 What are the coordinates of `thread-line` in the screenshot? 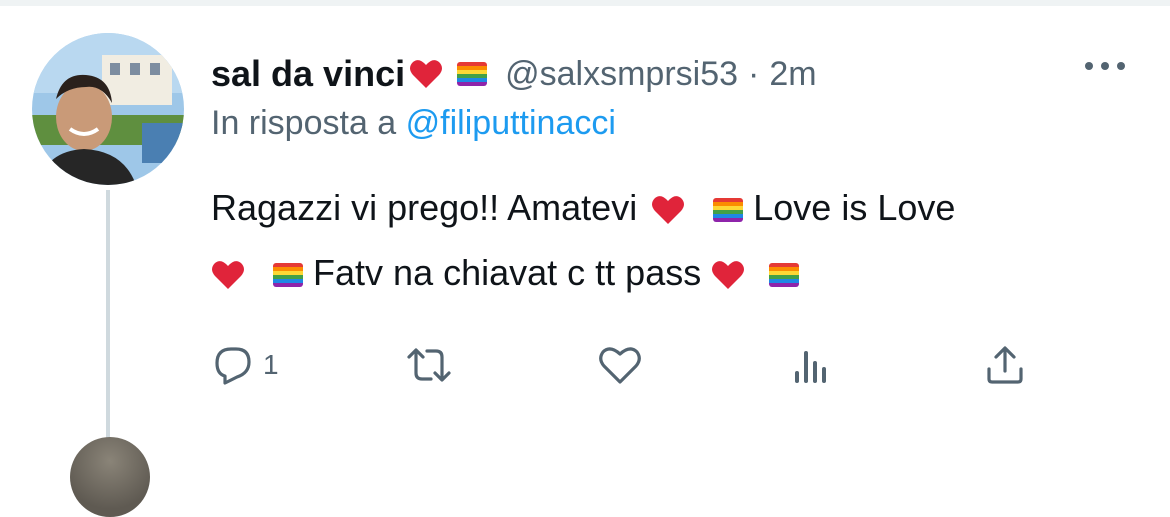 It's located at (108, 318).